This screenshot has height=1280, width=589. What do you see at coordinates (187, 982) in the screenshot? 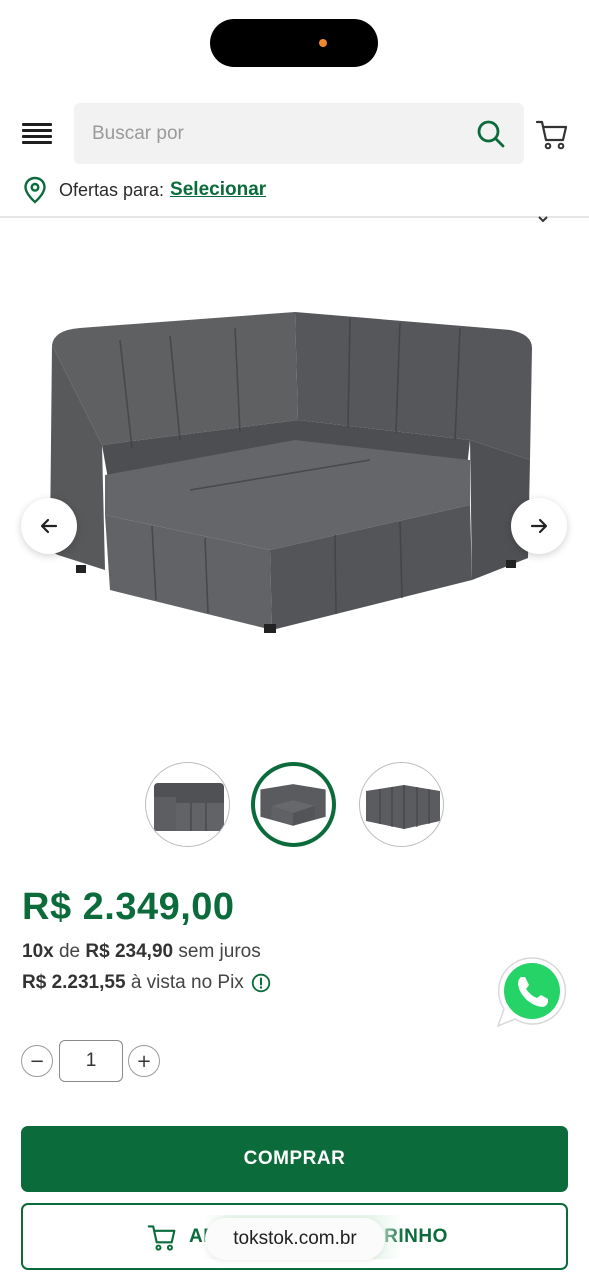
I see `pix-suffix: à vista no Pix` at bounding box center [187, 982].